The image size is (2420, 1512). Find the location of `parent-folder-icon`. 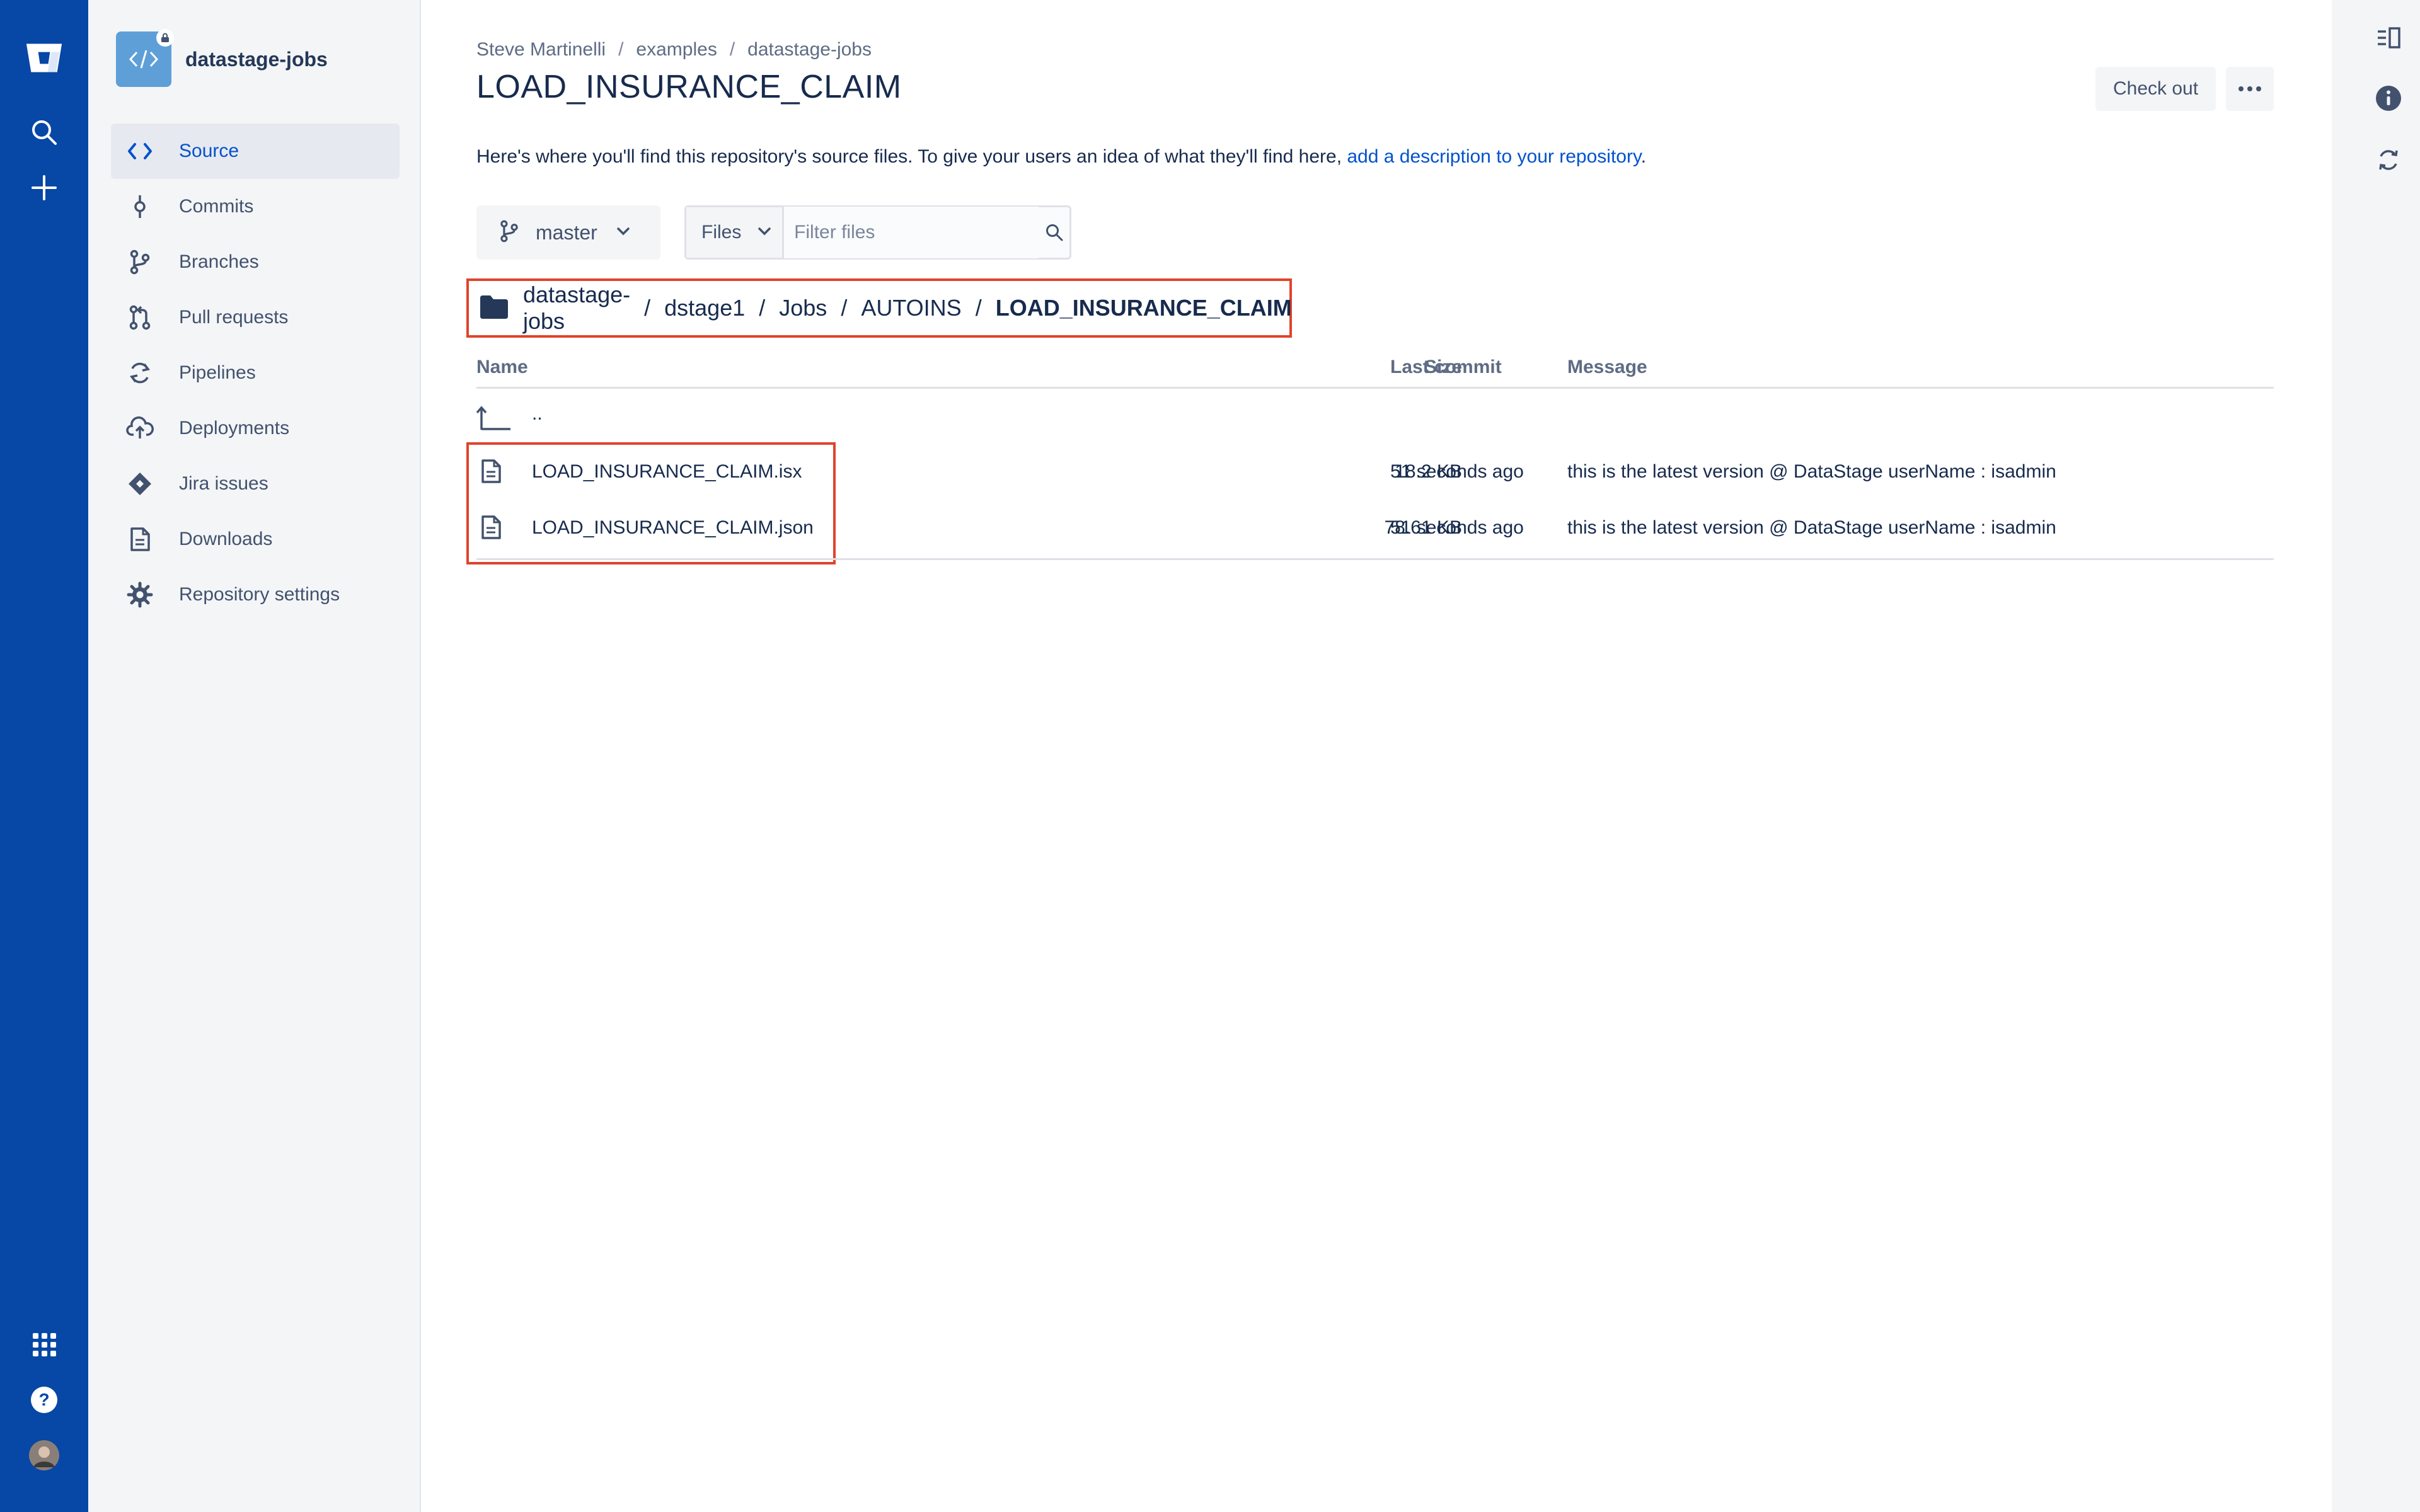

parent-folder-icon is located at coordinates (494, 419).